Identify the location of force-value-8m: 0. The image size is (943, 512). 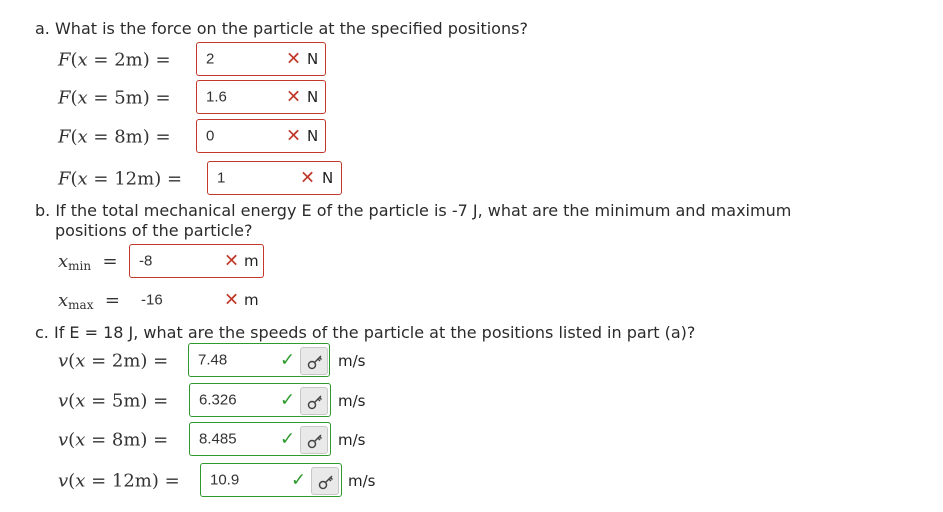
(210, 136).